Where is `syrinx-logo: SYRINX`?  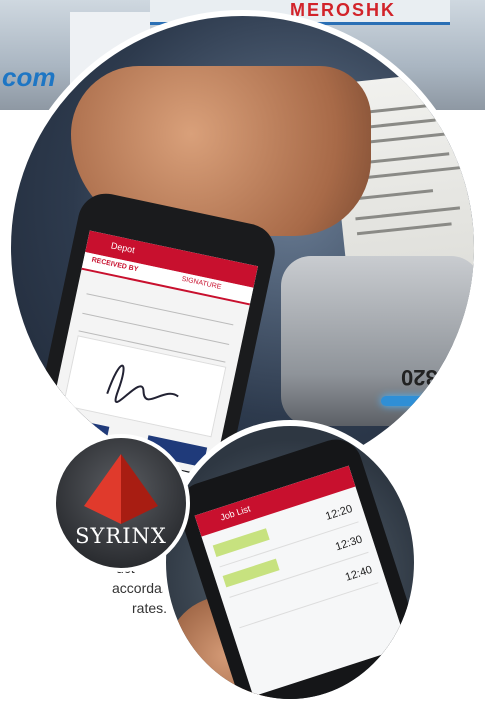 syrinx-logo: SYRINX is located at coordinates (121, 503).